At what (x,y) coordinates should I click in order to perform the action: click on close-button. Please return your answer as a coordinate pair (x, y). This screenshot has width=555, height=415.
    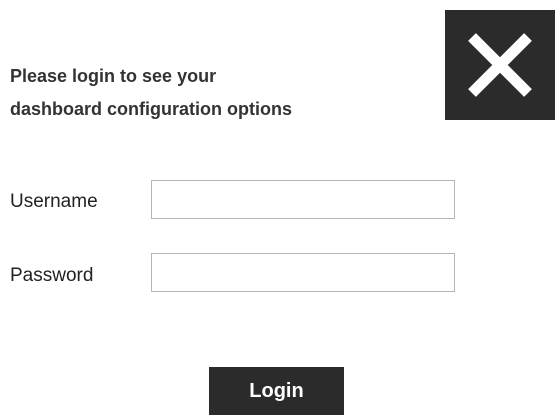
    Looking at the image, I should click on (500, 65).